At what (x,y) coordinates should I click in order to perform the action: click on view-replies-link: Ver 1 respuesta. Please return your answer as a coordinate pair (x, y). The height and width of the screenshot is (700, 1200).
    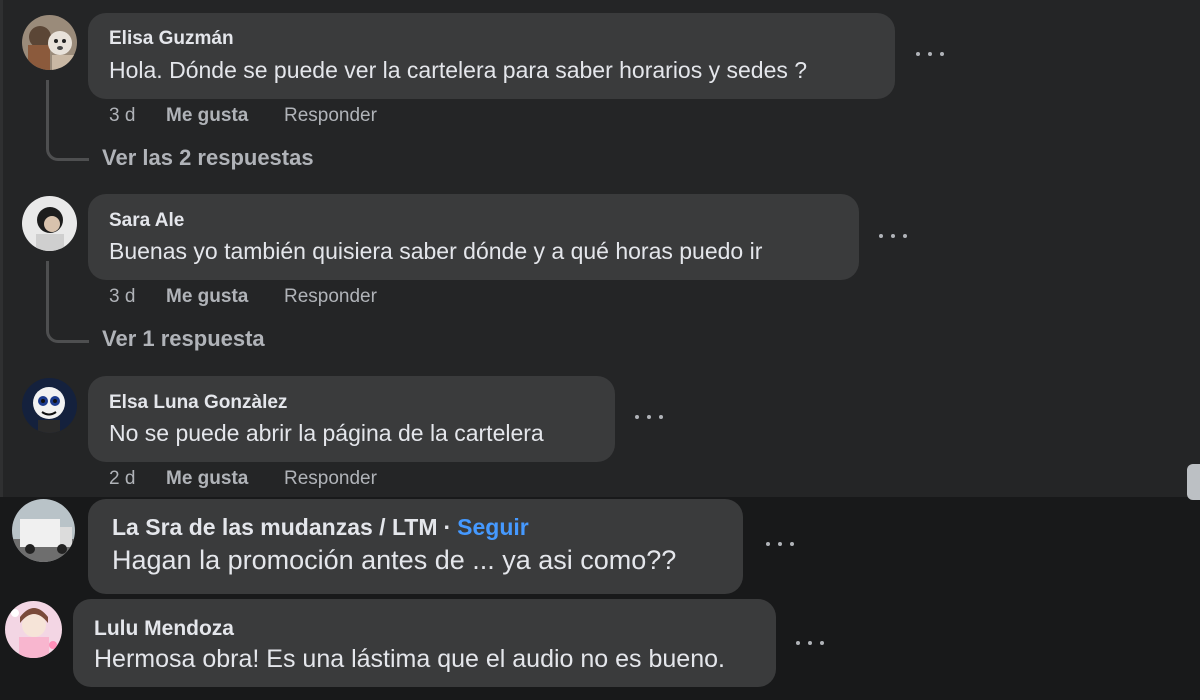
    Looking at the image, I should click on (183, 339).